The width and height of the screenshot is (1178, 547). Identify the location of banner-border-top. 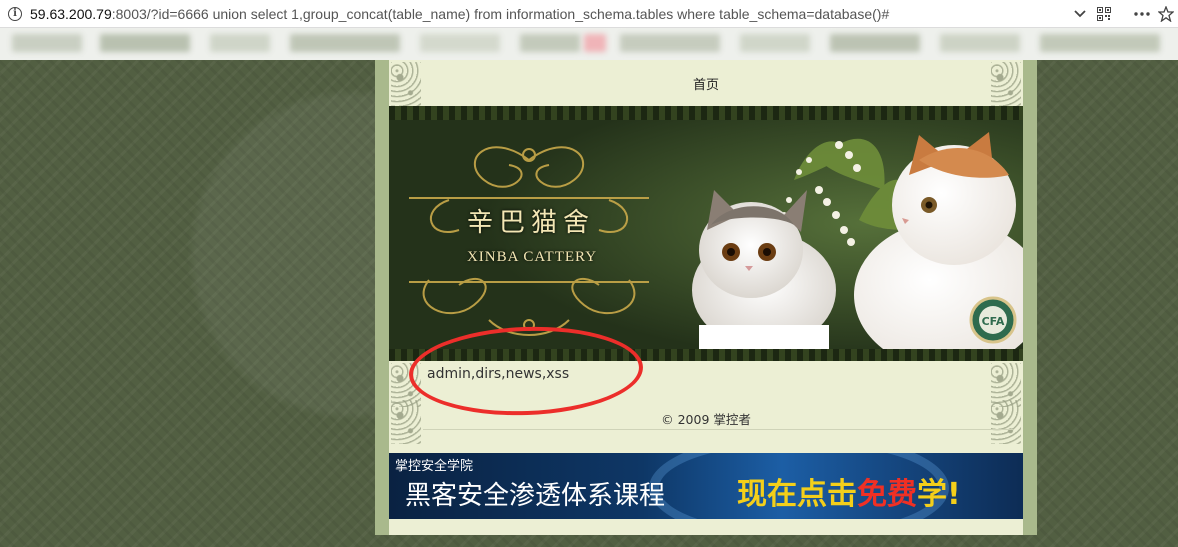
(706, 113).